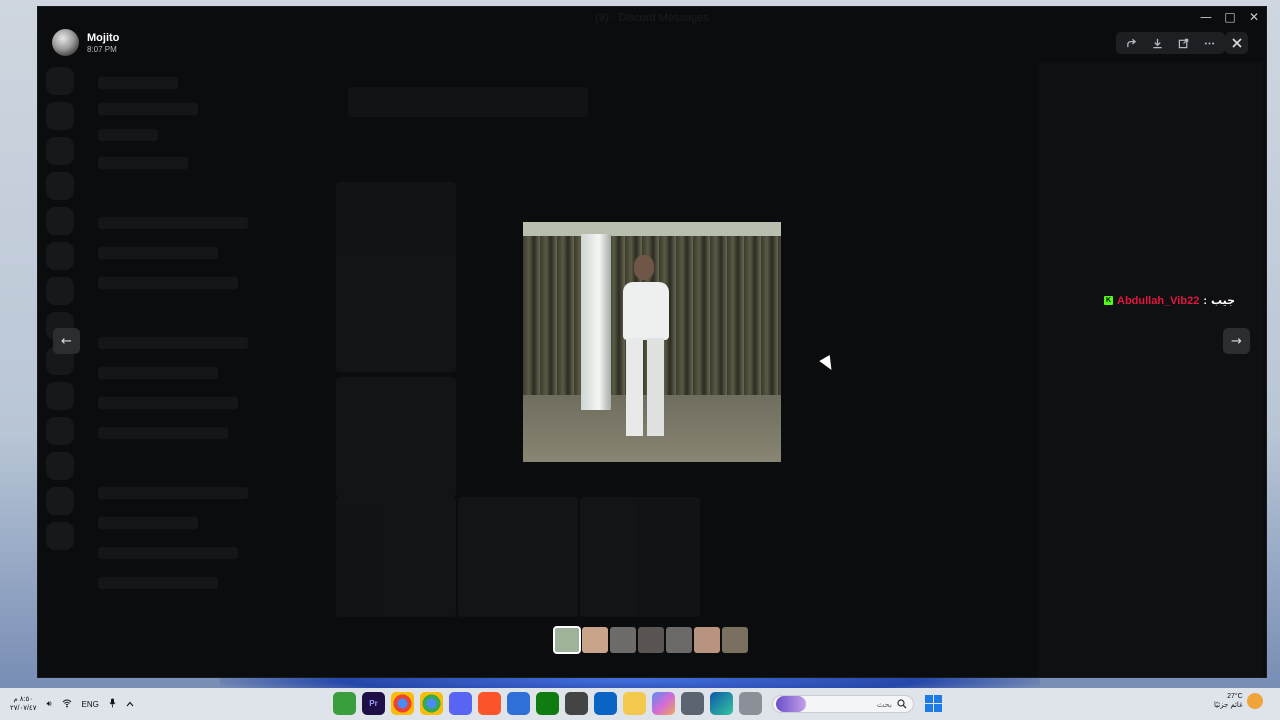  I want to click on copilot-icon, so click(663, 703).